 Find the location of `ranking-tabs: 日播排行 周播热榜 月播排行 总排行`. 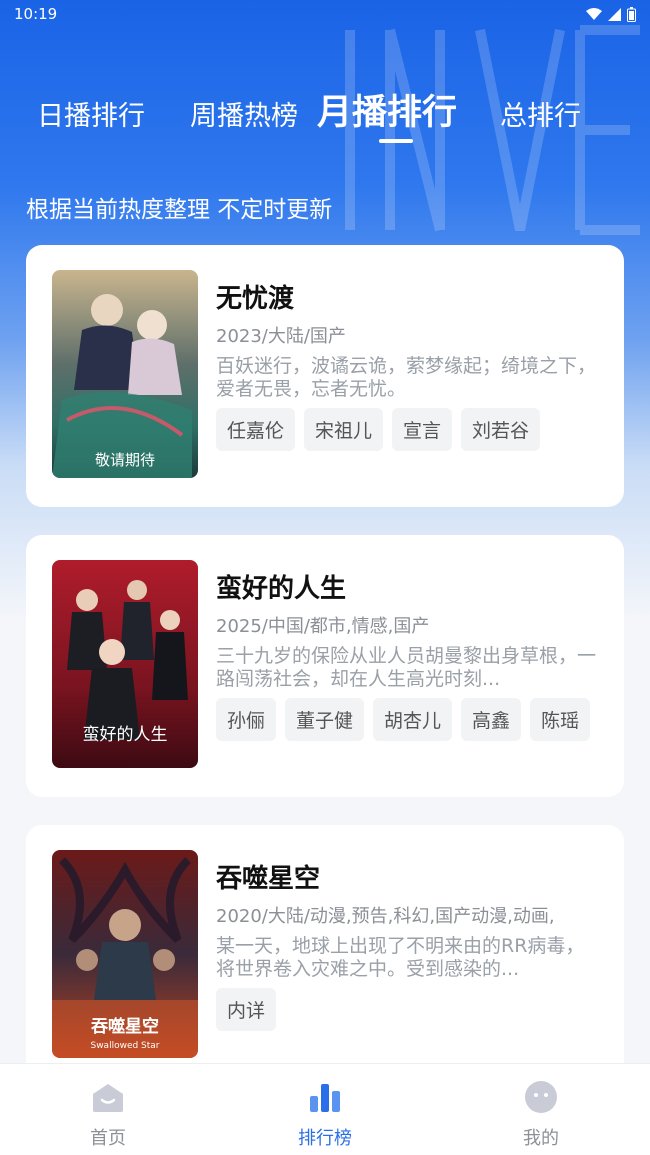

ranking-tabs: 日播排行 周播热榜 月播排行 总排行 is located at coordinates (325, 115).